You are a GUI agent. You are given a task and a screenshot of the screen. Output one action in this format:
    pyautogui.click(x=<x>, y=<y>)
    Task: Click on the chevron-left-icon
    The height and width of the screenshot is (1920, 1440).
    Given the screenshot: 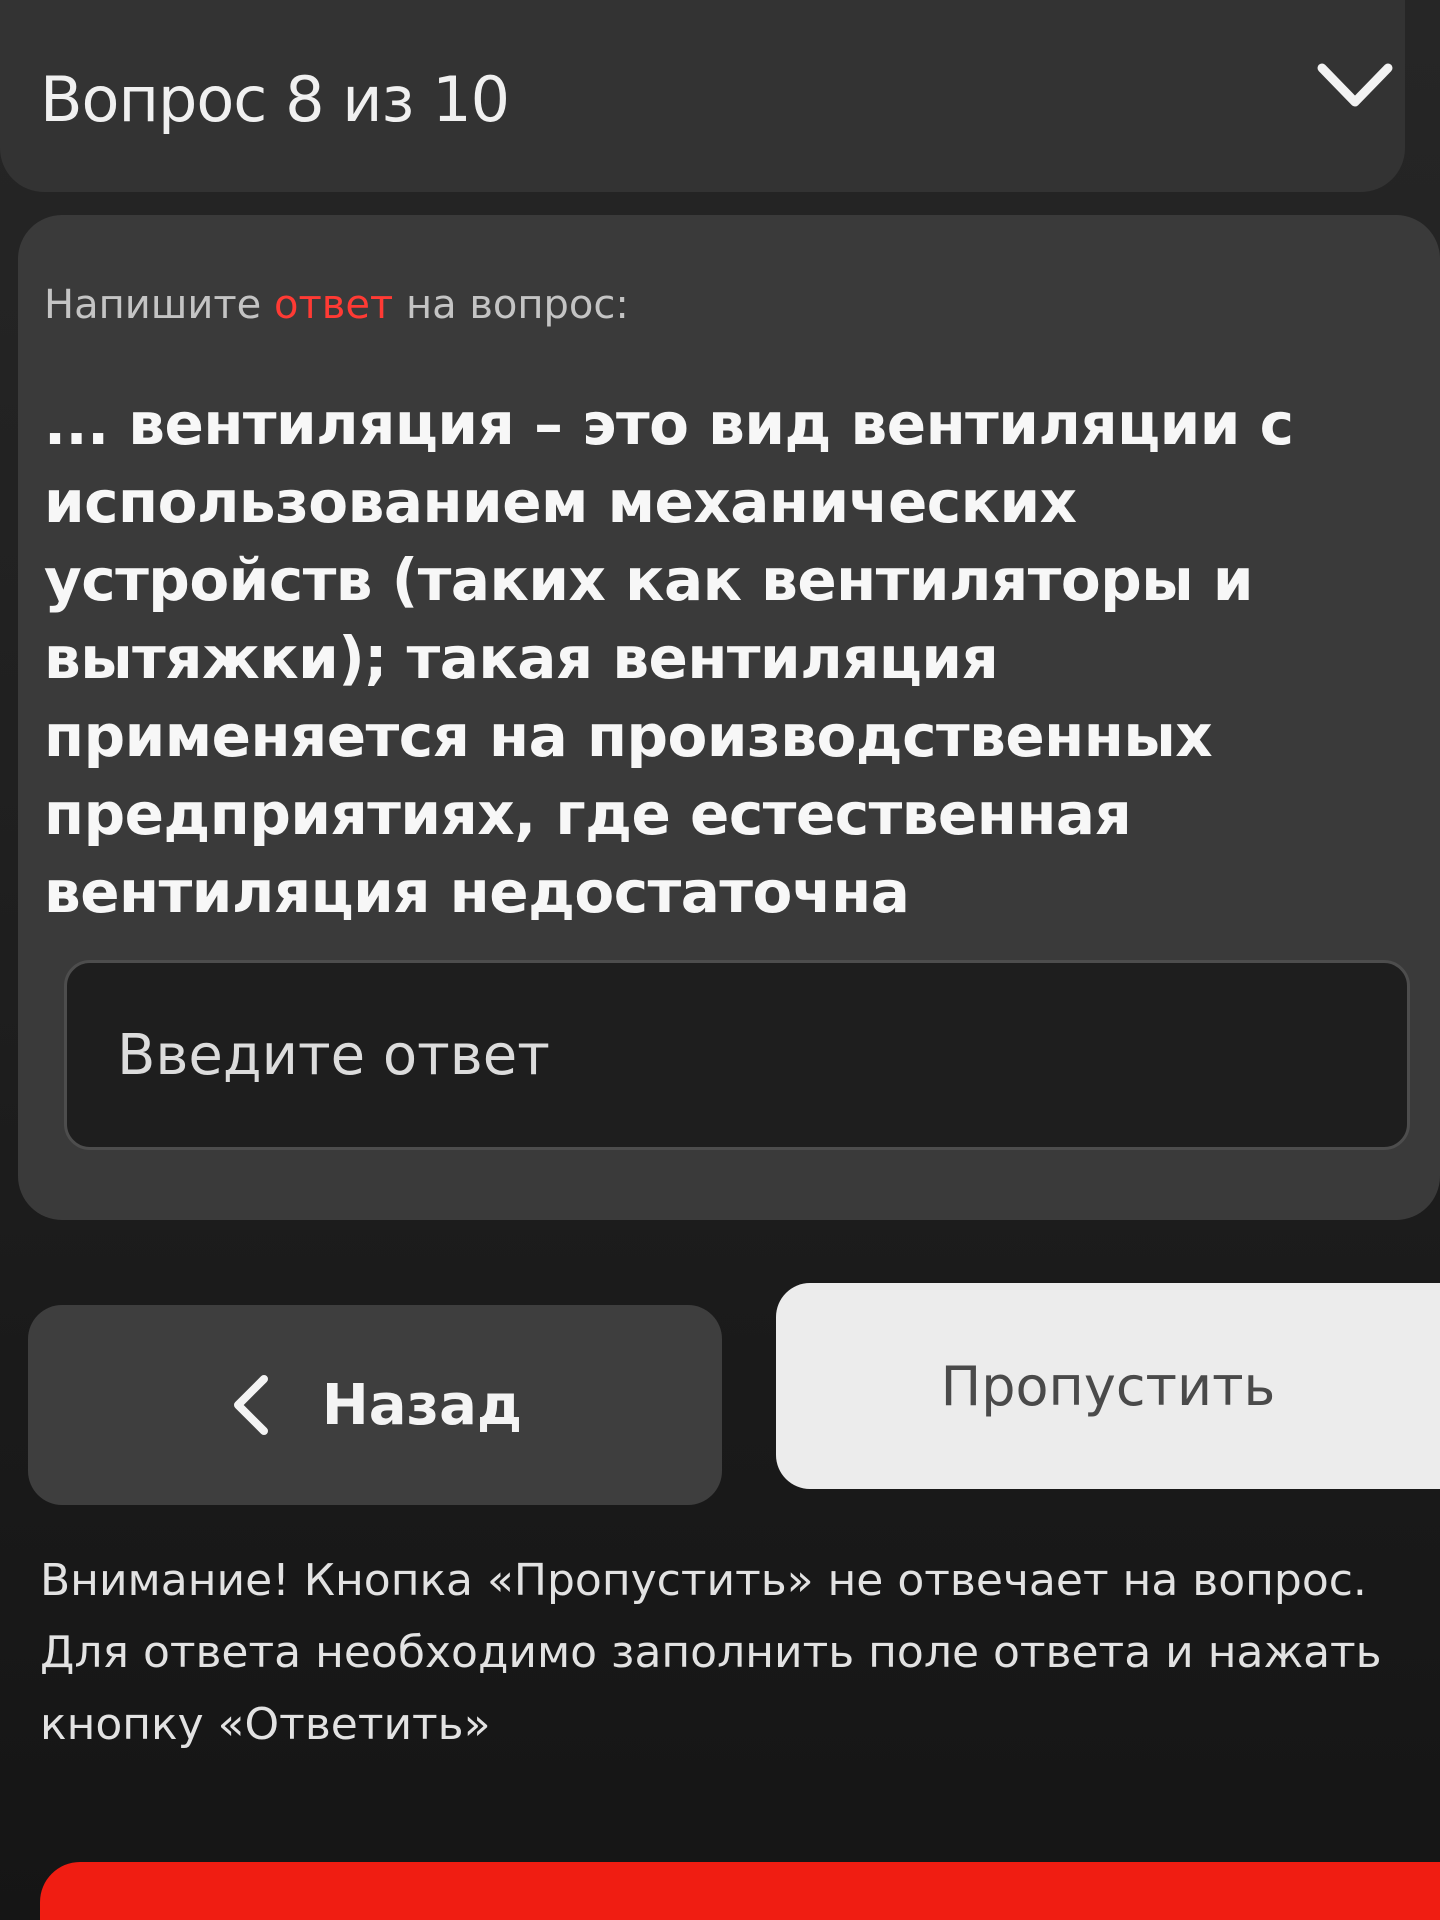 What is the action you would take?
    pyautogui.click(x=250, y=1405)
    